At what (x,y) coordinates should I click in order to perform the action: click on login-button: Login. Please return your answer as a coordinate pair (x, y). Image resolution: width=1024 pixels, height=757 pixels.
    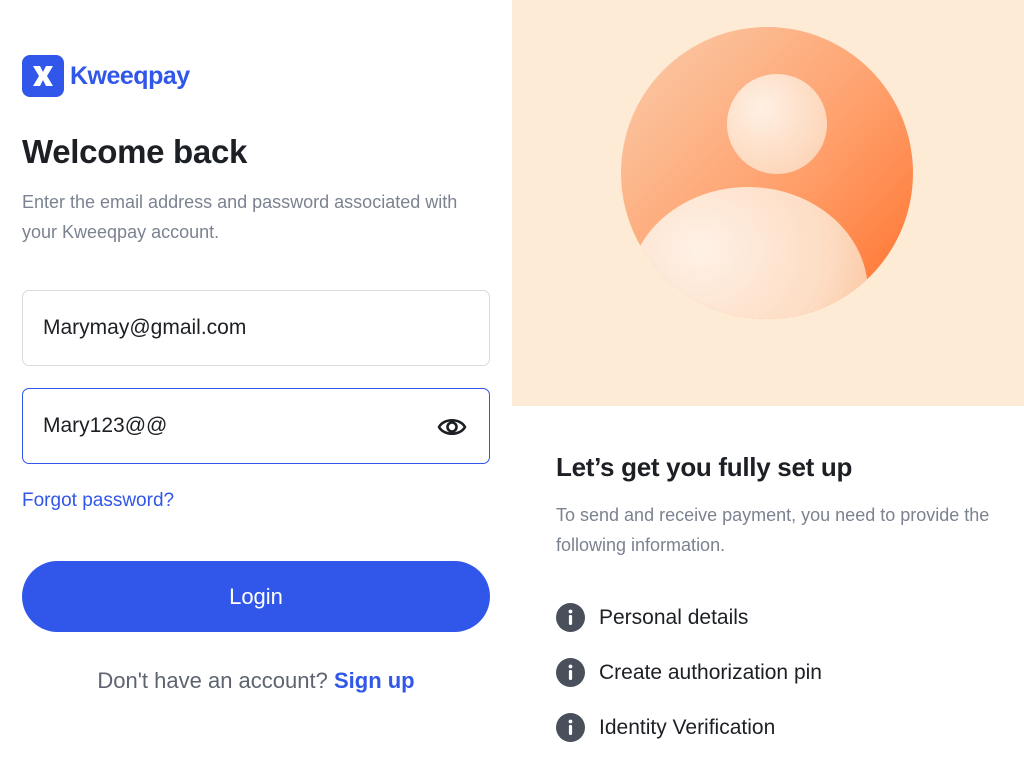
    Looking at the image, I should click on (256, 596).